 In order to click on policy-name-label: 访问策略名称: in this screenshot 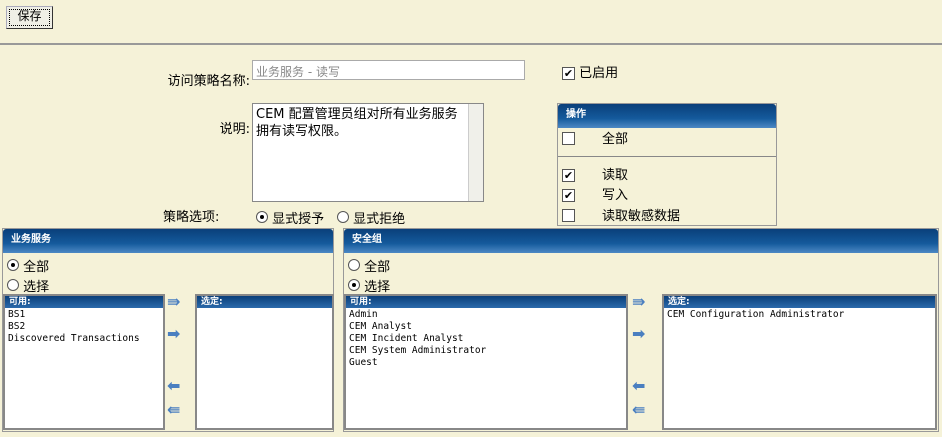, I will do `click(208, 81)`.